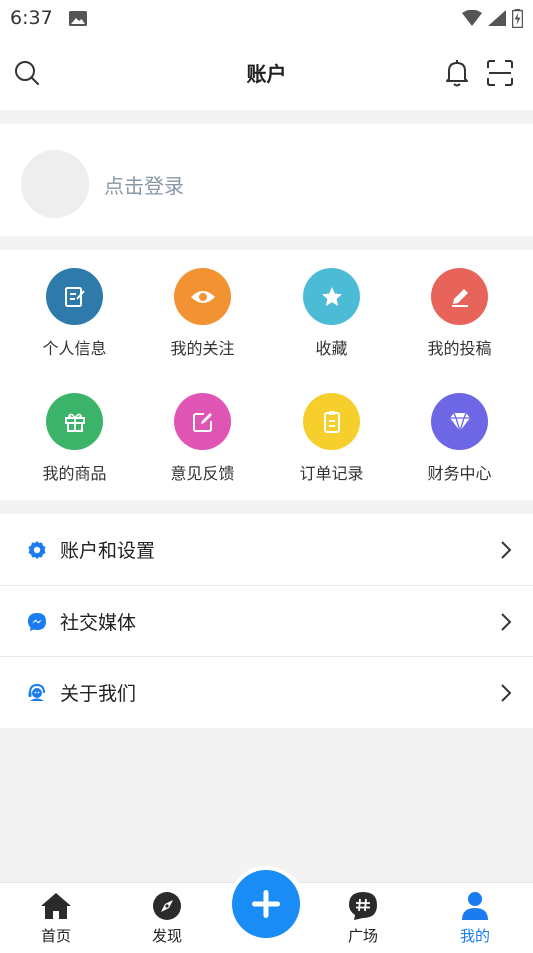  What do you see at coordinates (77, 18) in the screenshot?
I see `image-notification-icon` at bounding box center [77, 18].